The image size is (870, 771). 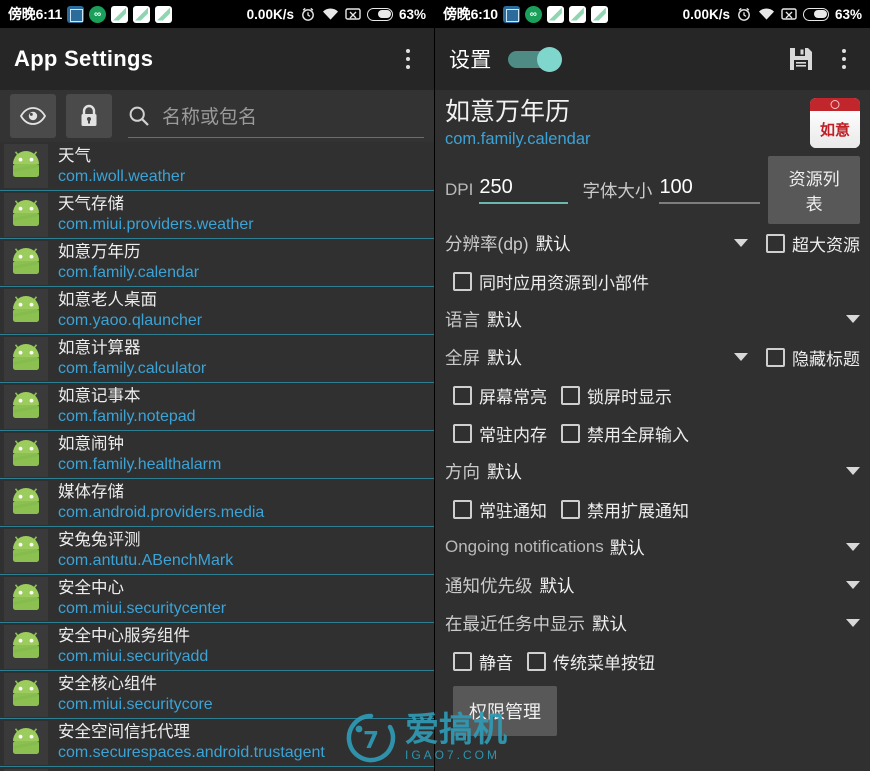 I want to click on hide-title-checkbox, so click(x=775, y=357).